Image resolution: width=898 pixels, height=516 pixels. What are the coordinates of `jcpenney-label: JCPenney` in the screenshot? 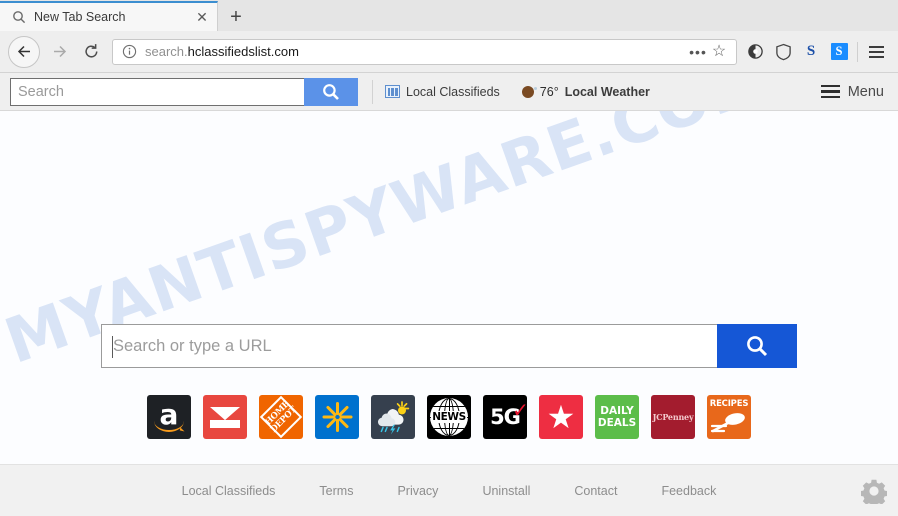 It's located at (673, 417).